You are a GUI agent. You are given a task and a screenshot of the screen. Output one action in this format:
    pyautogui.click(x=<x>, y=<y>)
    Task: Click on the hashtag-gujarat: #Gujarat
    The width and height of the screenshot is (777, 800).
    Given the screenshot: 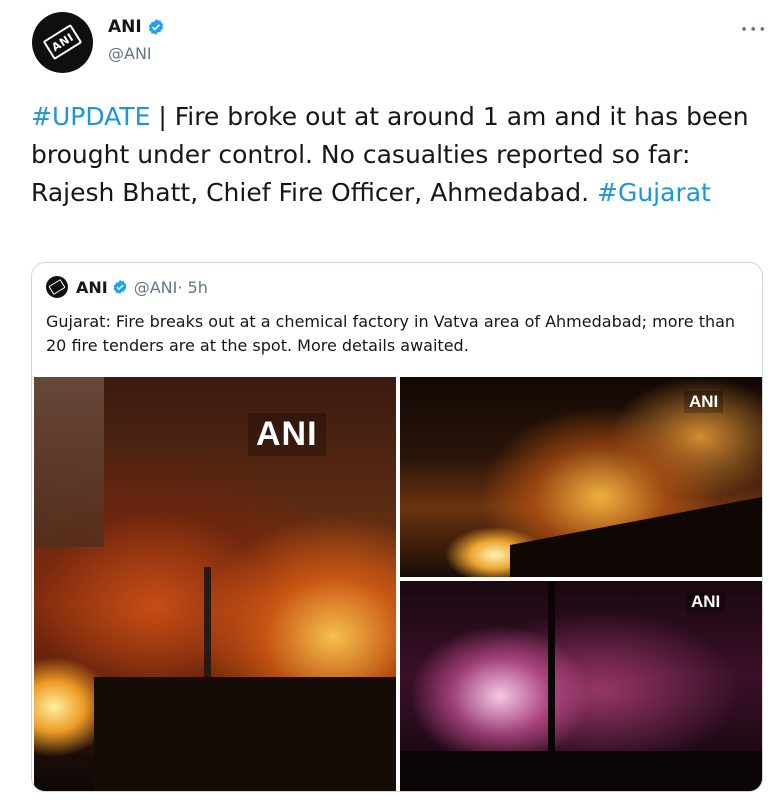 What is the action you would take?
    pyautogui.click(x=654, y=192)
    